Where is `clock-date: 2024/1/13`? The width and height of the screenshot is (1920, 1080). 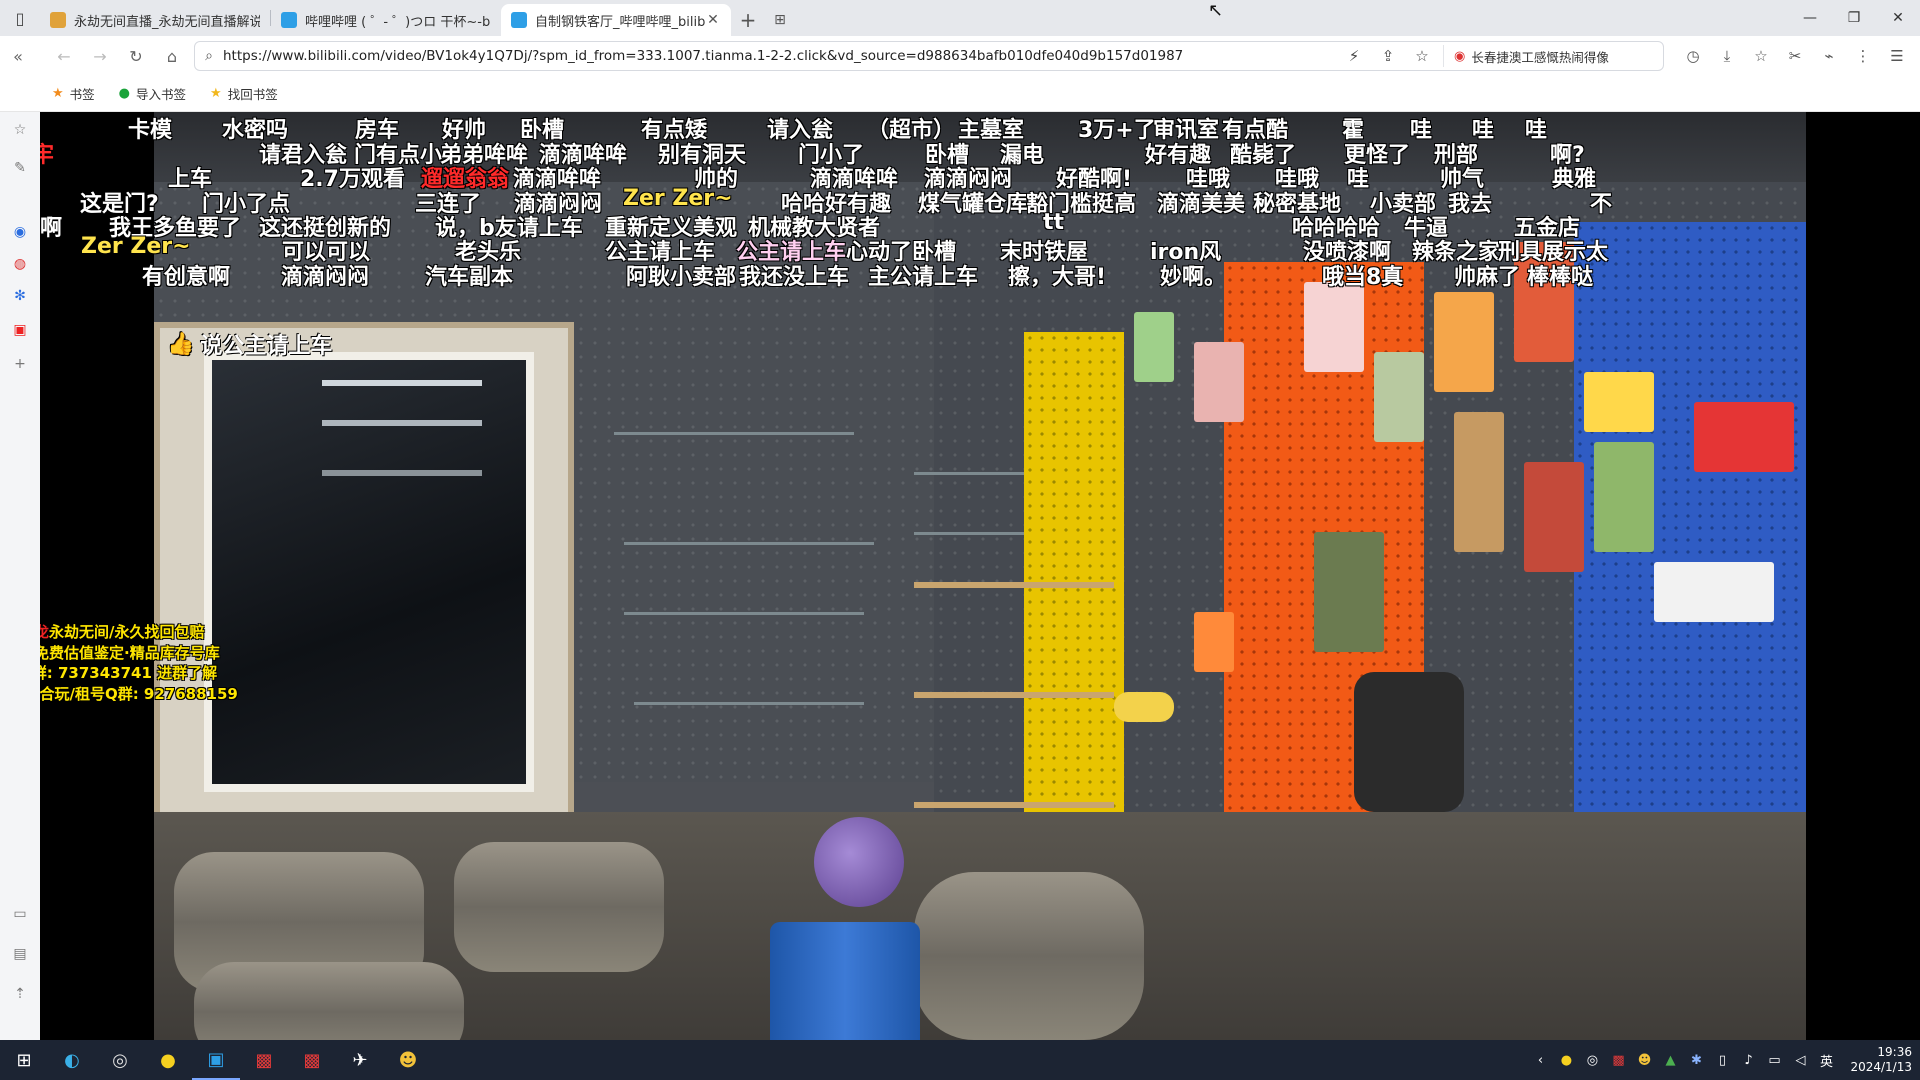 clock-date: 2024/1/13 is located at coordinates (1881, 1067).